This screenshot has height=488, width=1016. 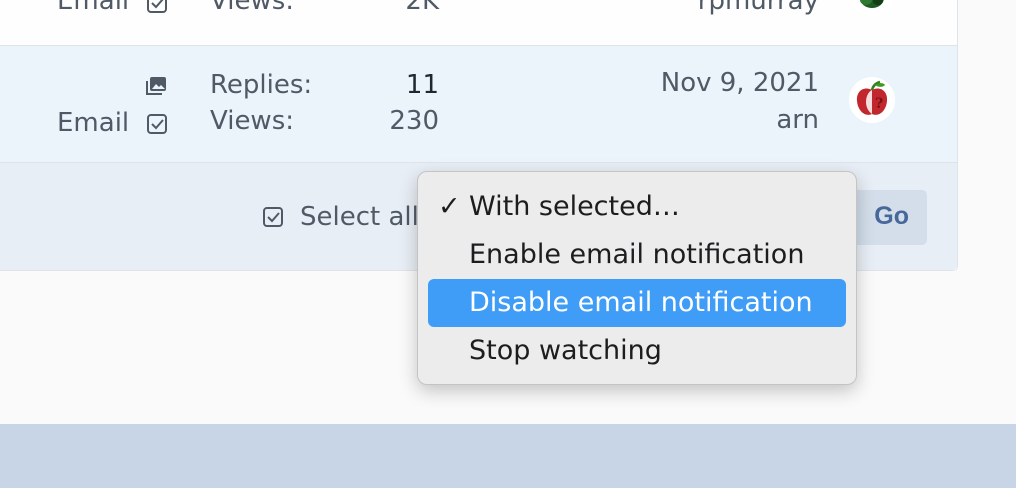 I want to click on select-all-label: Select all, so click(x=359, y=217).